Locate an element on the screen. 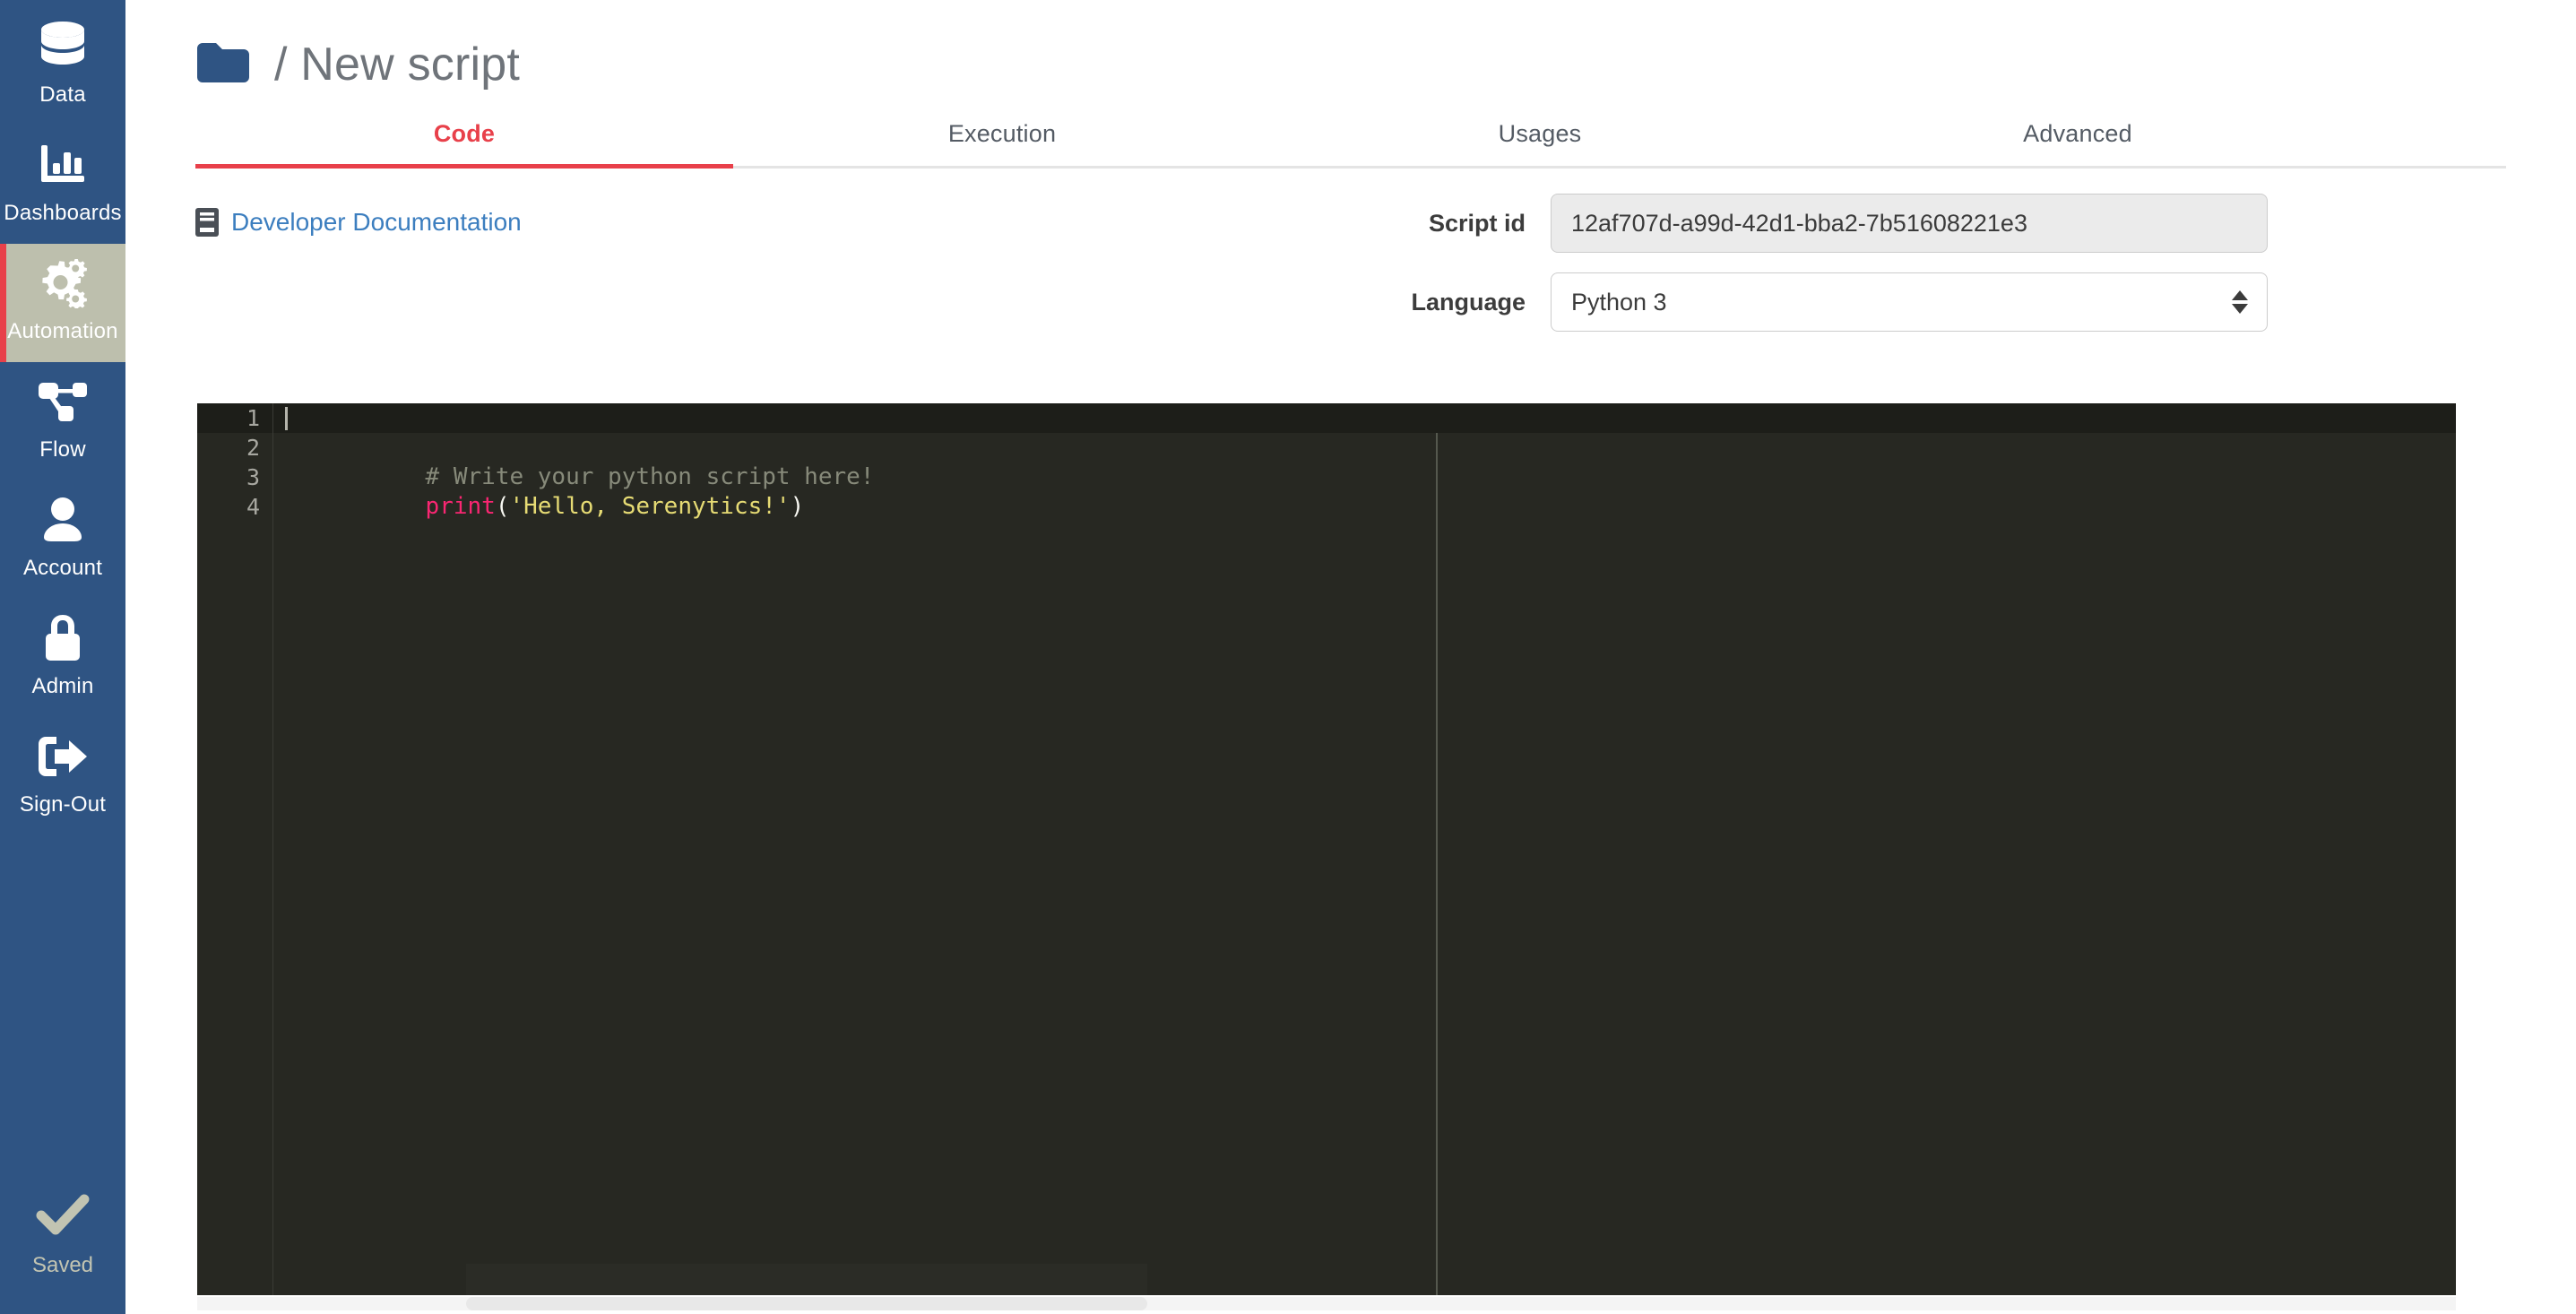 The image size is (2576, 1314). sidebar-item-automation: Automation is located at coordinates (62, 303).